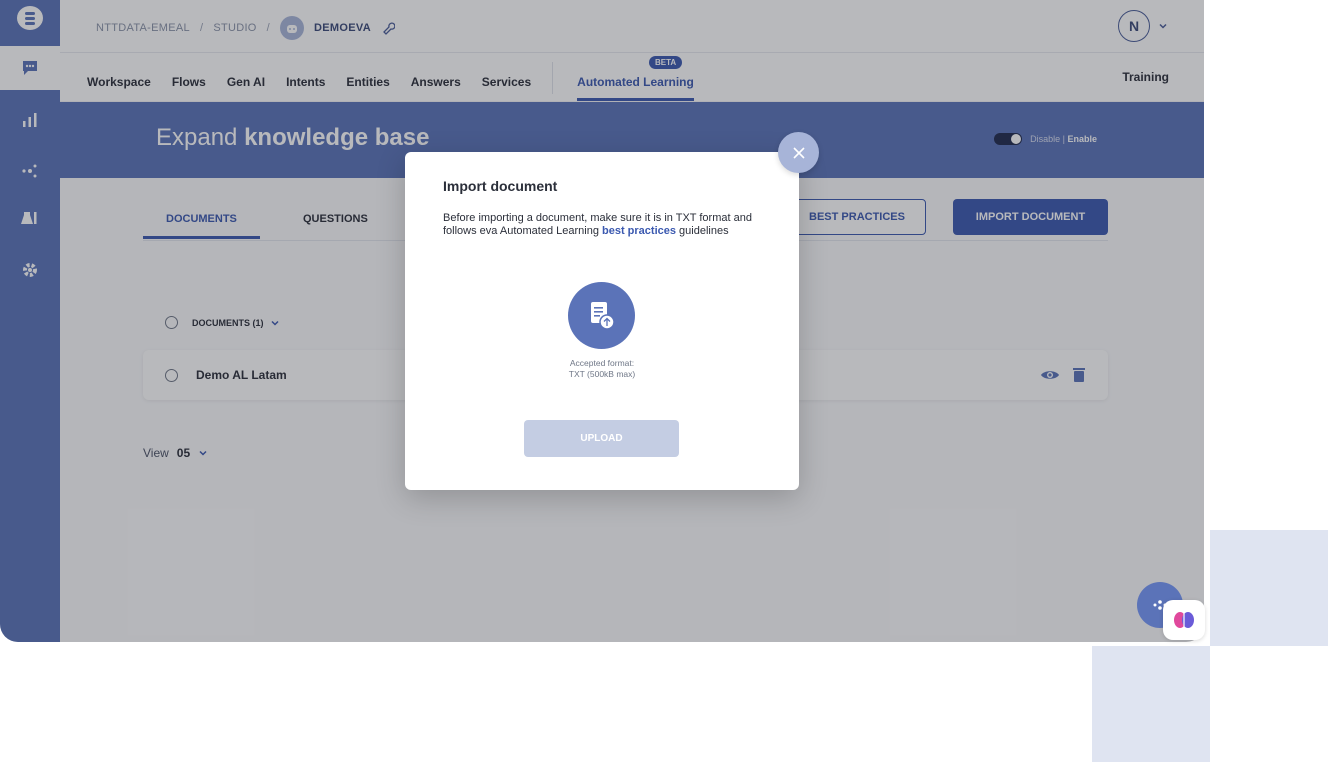  I want to click on document-upload-icon, so click(602, 315).